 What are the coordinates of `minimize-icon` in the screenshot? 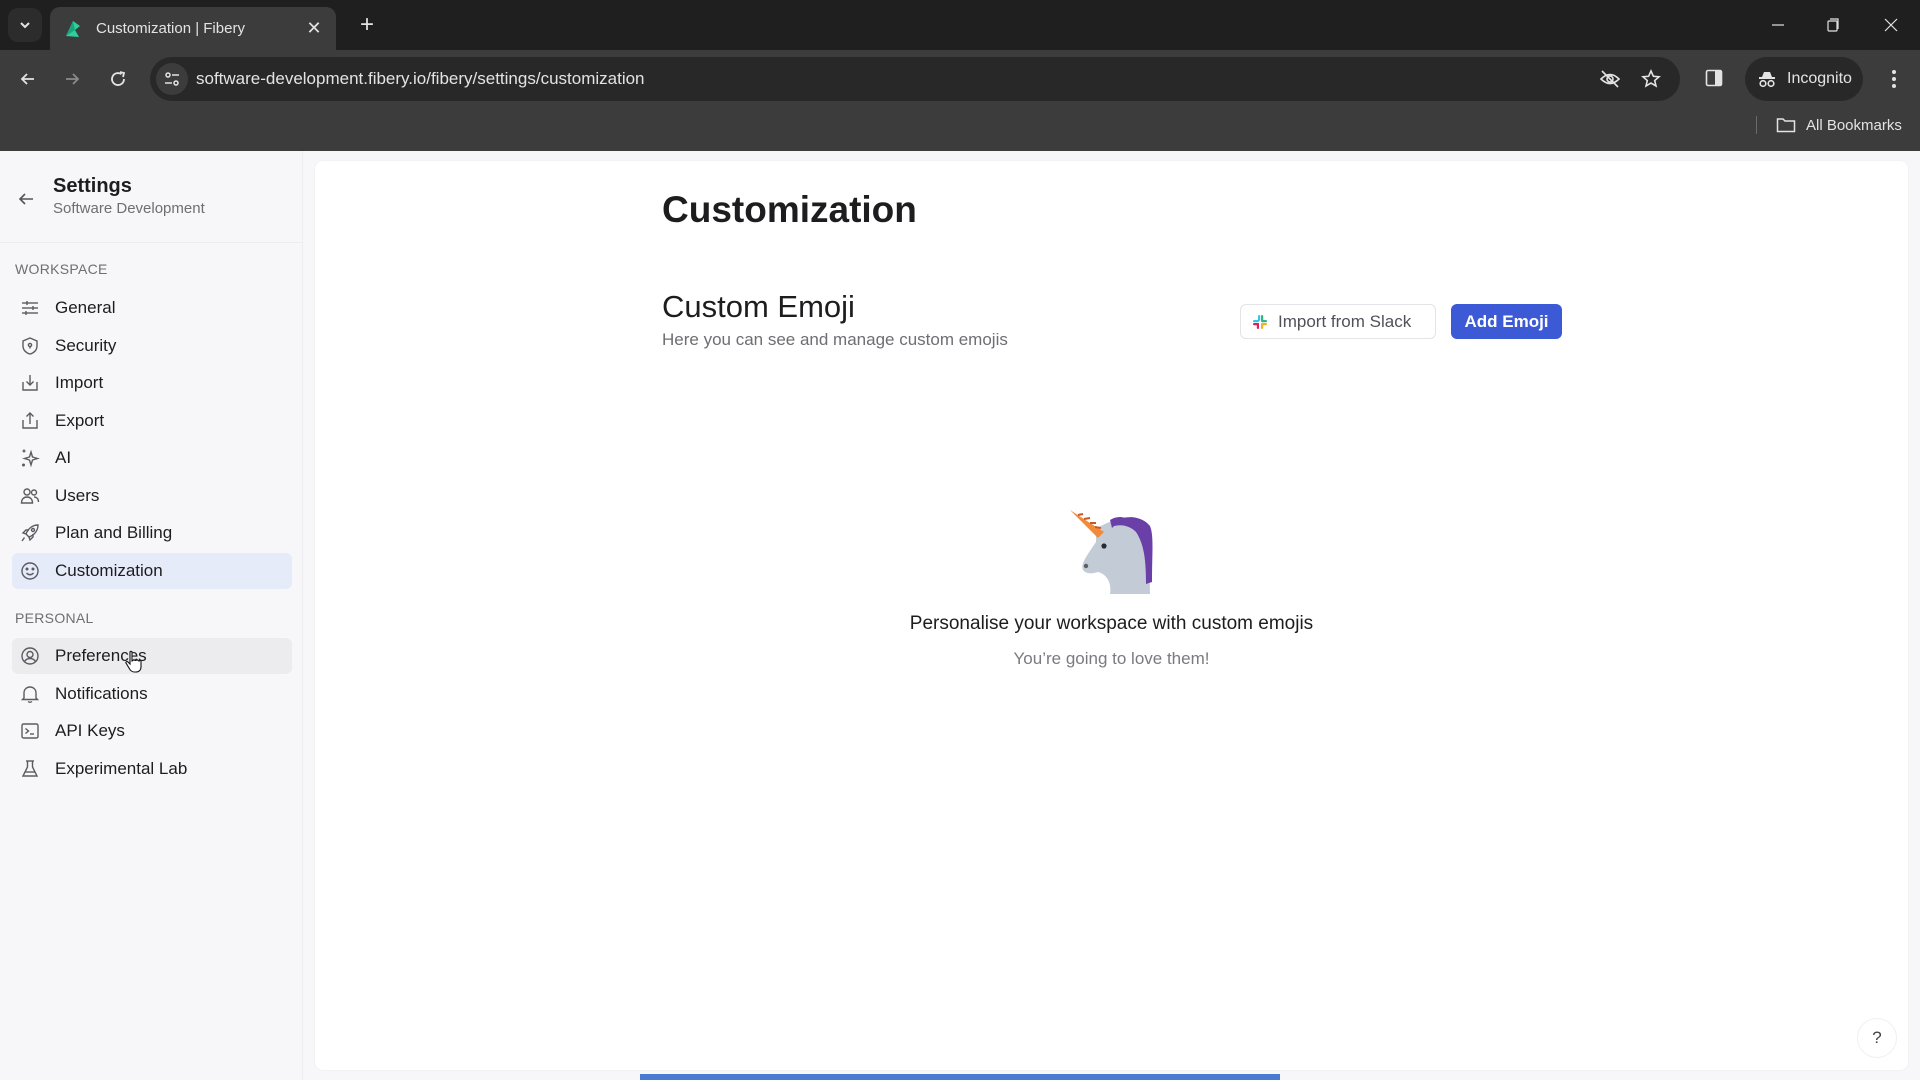 It's located at (1778, 25).